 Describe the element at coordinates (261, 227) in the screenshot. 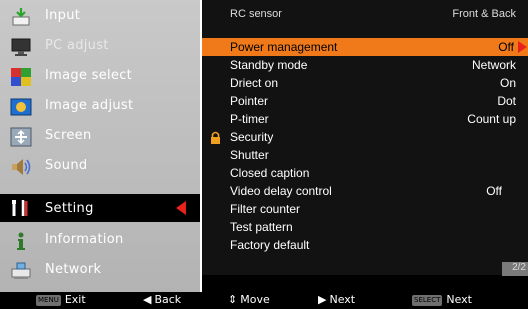

I see `submenu-label: Test pattern` at that location.